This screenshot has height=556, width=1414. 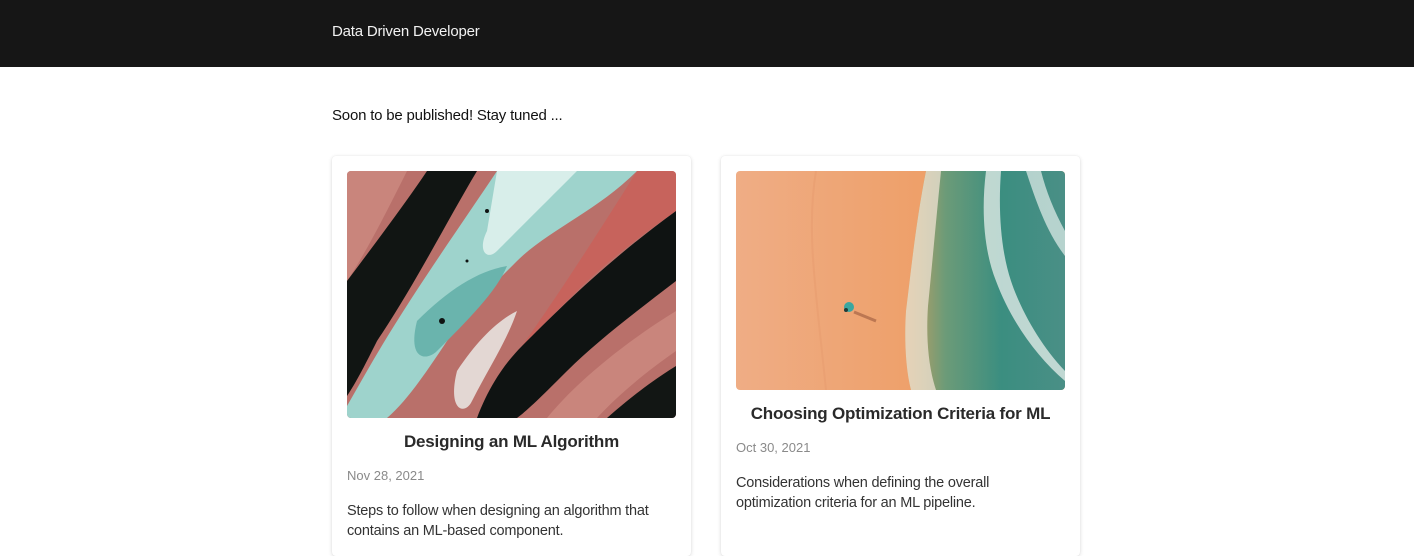 What do you see at coordinates (900, 414) in the screenshot?
I see `post-title: Choosing Optimization Criteria for ML` at bounding box center [900, 414].